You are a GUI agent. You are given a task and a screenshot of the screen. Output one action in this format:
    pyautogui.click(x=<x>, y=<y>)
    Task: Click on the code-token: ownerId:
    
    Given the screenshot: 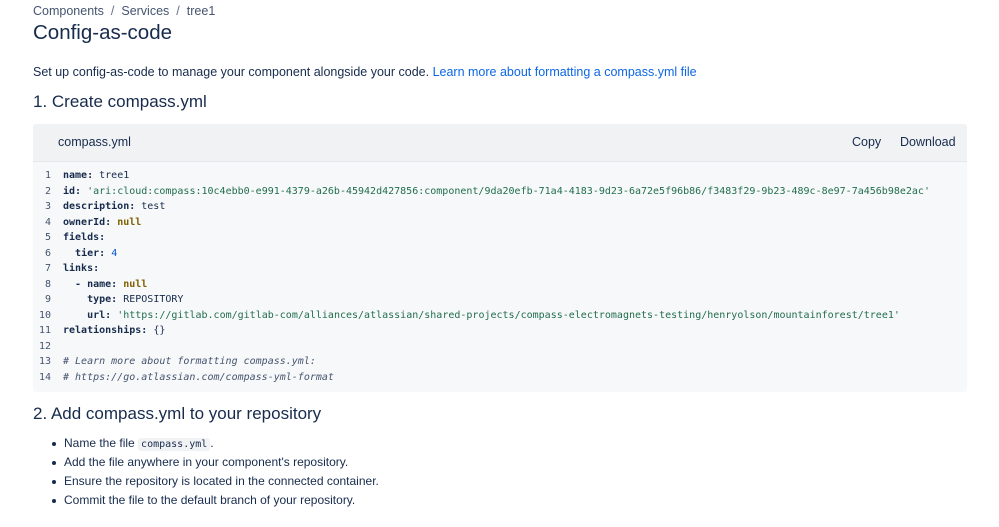 What is the action you would take?
    pyautogui.click(x=87, y=222)
    